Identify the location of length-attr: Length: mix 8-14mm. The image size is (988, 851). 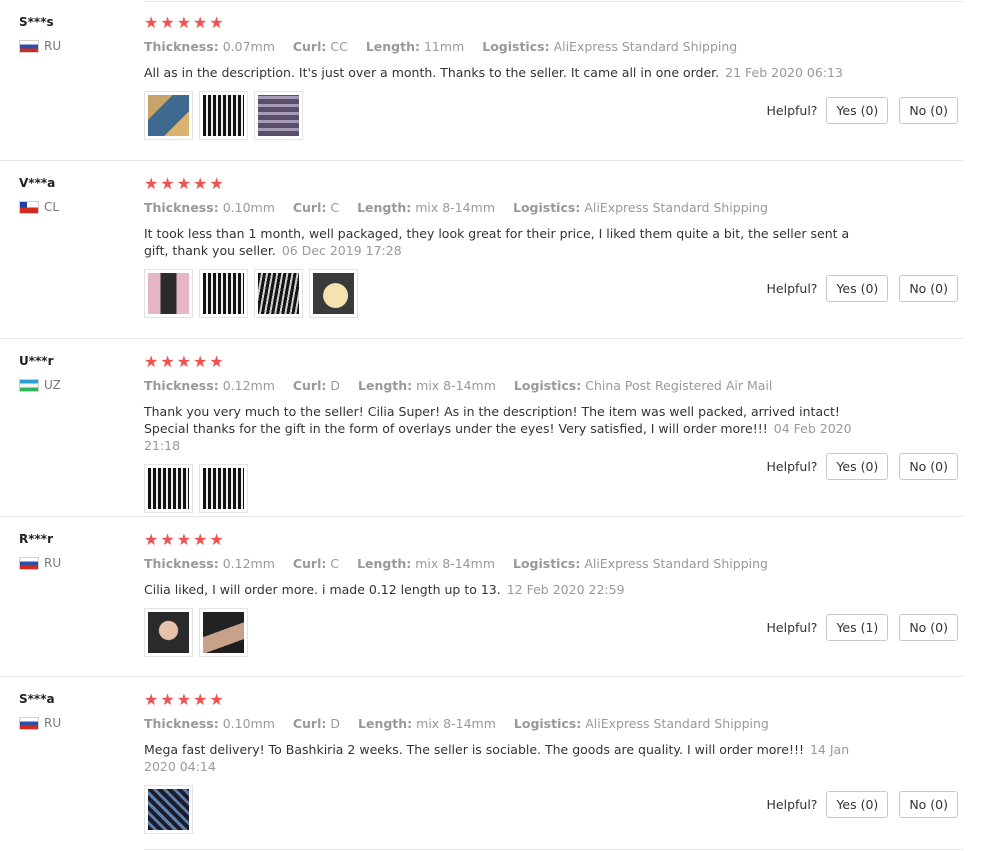
(426, 207).